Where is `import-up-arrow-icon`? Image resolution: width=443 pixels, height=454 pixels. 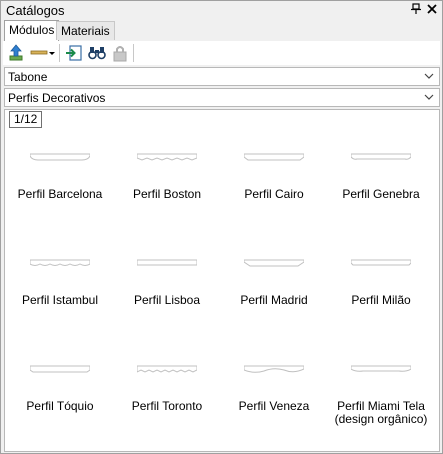 import-up-arrow-icon is located at coordinates (17, 53).